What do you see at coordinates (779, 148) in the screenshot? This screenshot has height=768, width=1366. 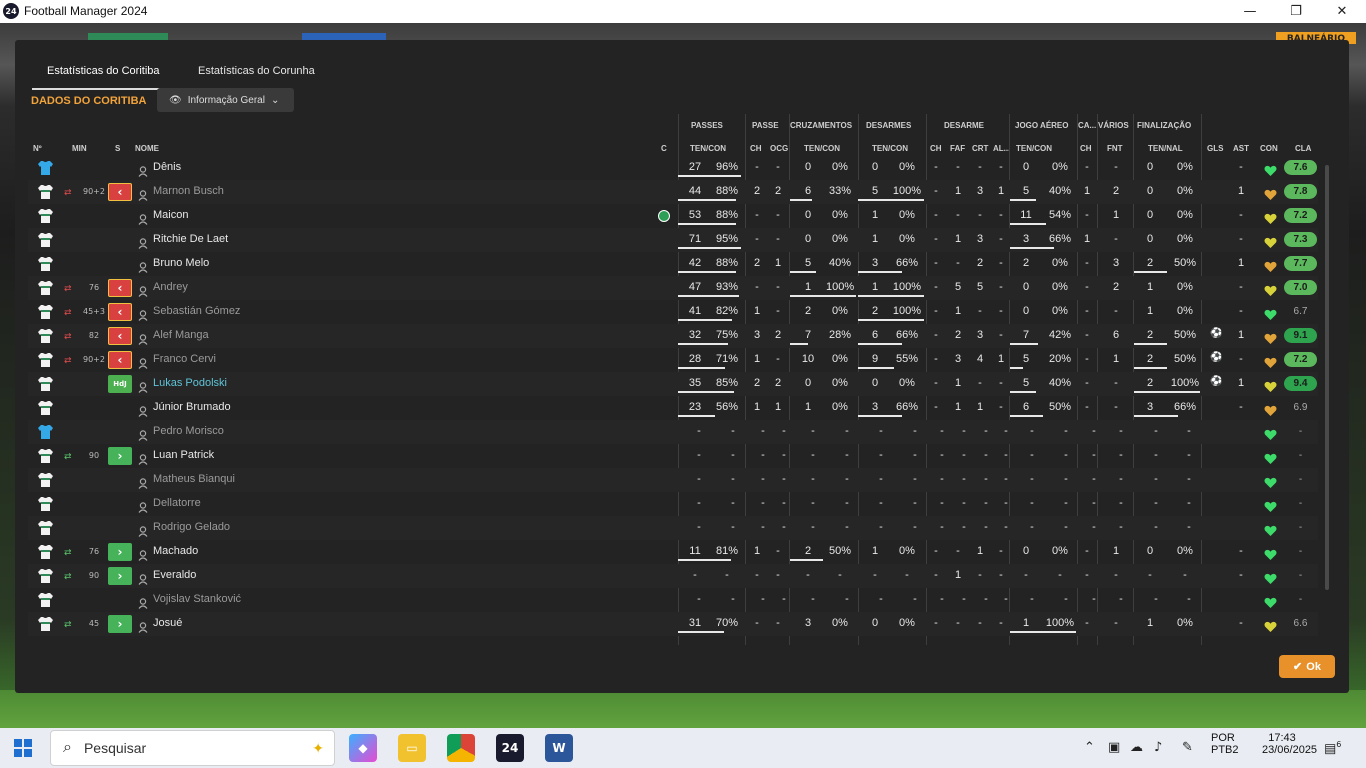 I see `column-header: OCG` at bounding box center [779, 148].